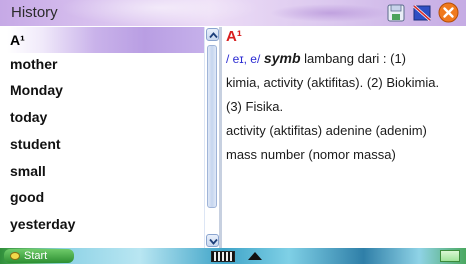 The height and width of the screenshot is (264, 466). Describe the element at coordinates (105, 117) in the screenshot. I see `list-item-today: today` at that location.